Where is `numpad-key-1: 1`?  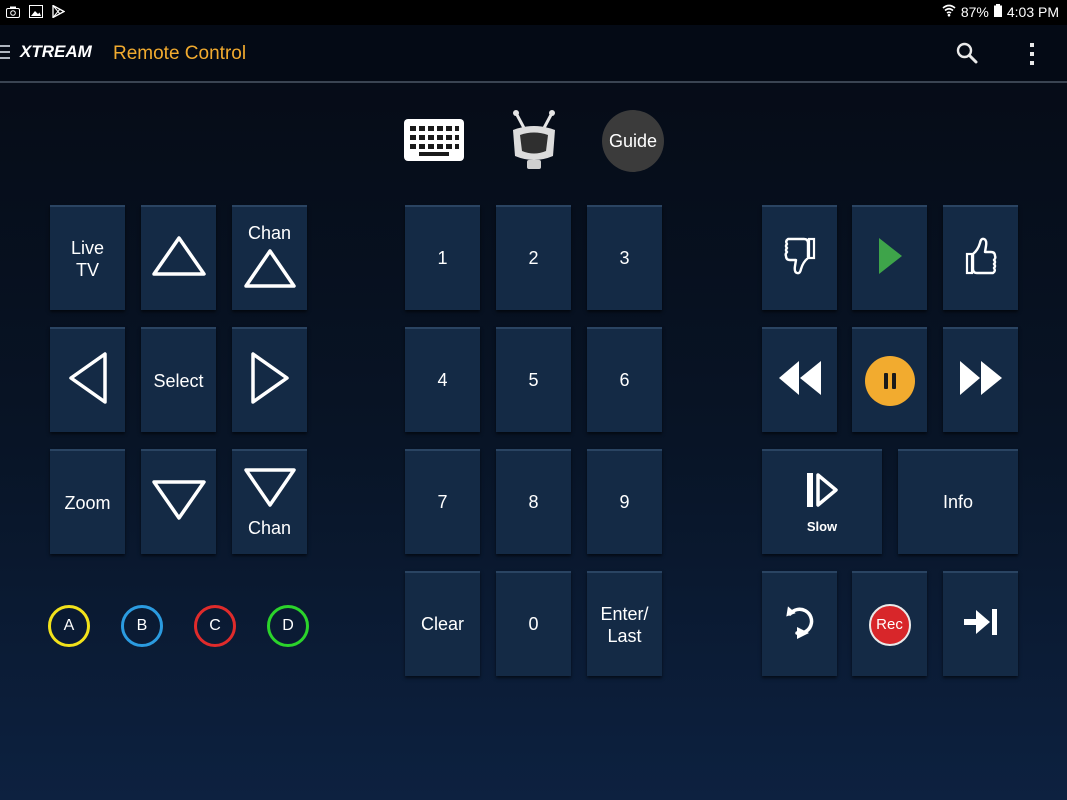
numpad-key-1: 1 is located at coordinates (442, 257).